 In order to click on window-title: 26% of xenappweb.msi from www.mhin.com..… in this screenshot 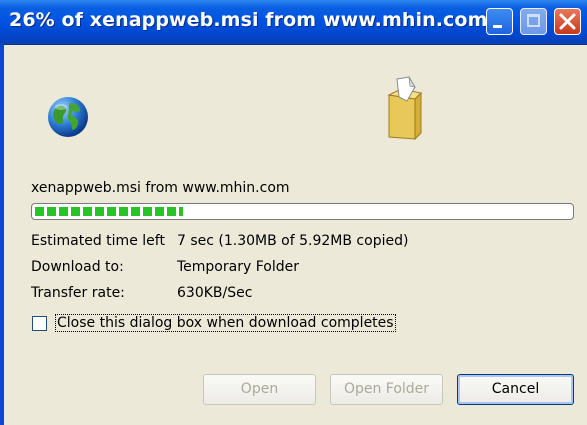, I will do `click(259, 20)`.